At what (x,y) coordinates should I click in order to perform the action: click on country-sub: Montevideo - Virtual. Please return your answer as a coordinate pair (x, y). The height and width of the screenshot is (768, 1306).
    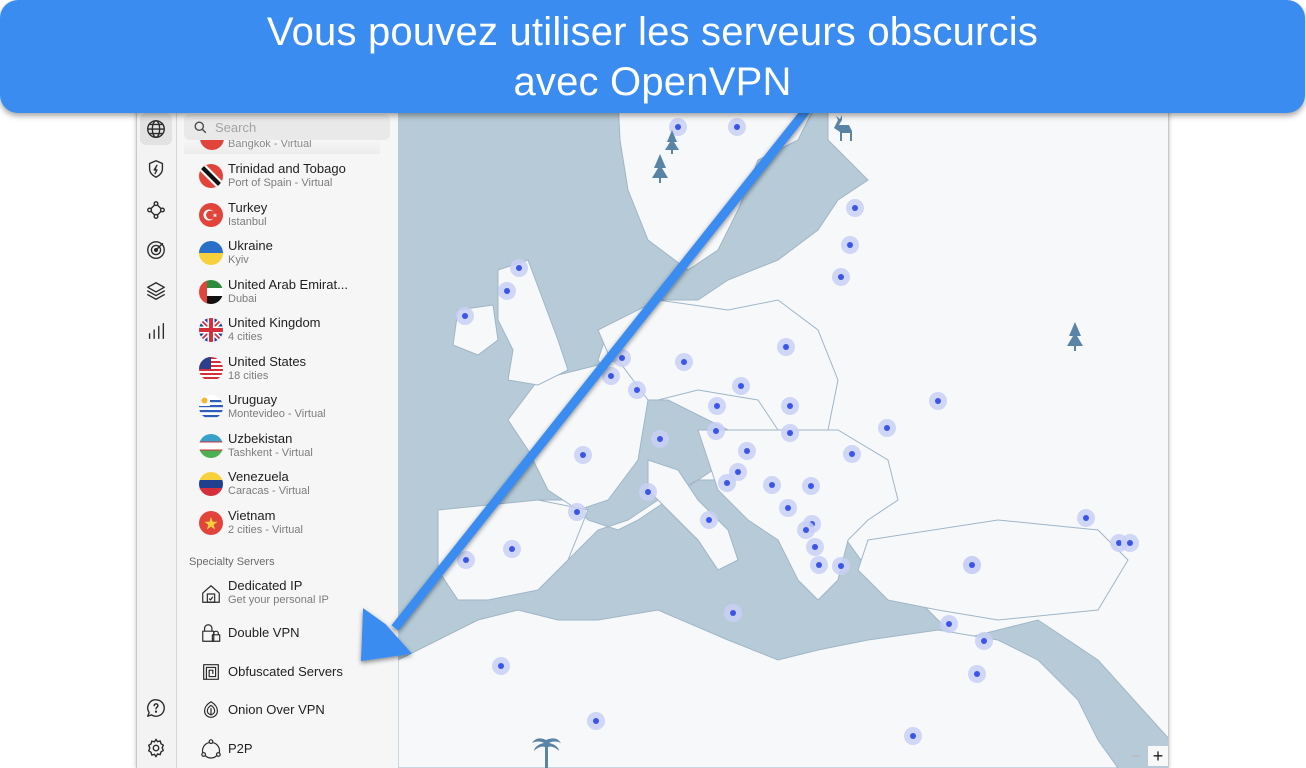
    Looking at the image, I should click on (277, 414).